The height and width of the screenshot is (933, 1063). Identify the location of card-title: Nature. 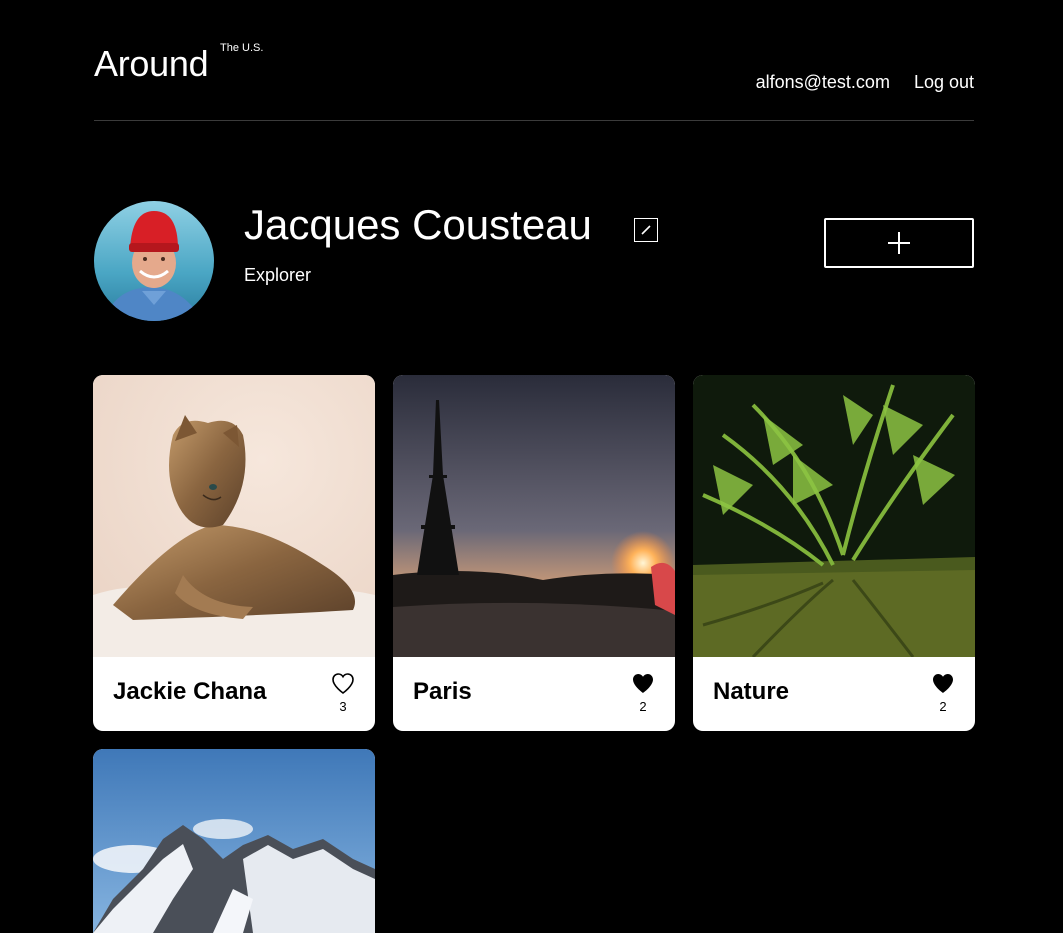
(751, 691).